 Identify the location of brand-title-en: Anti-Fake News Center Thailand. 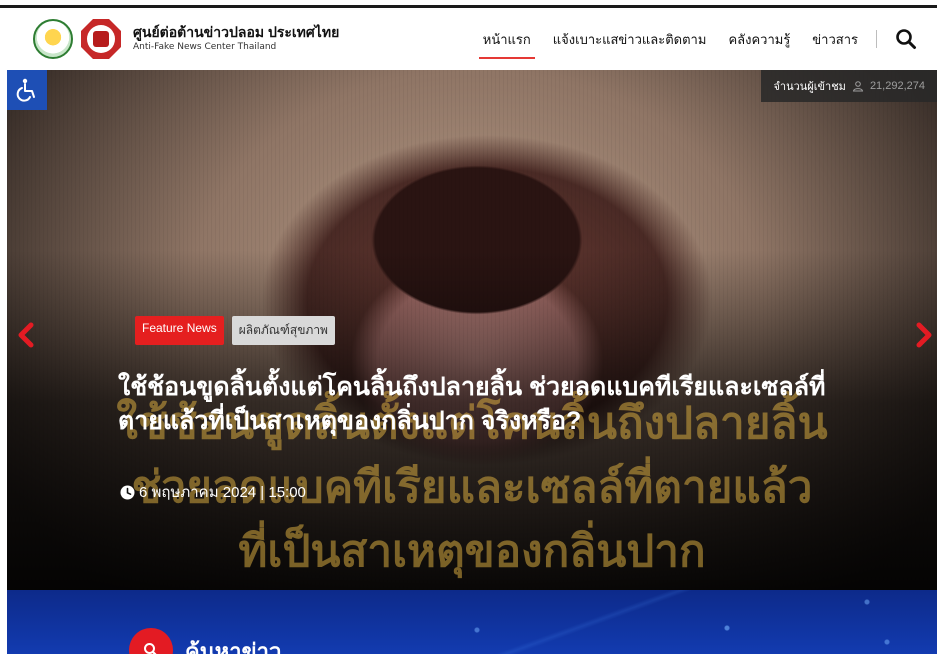
(205, 46).